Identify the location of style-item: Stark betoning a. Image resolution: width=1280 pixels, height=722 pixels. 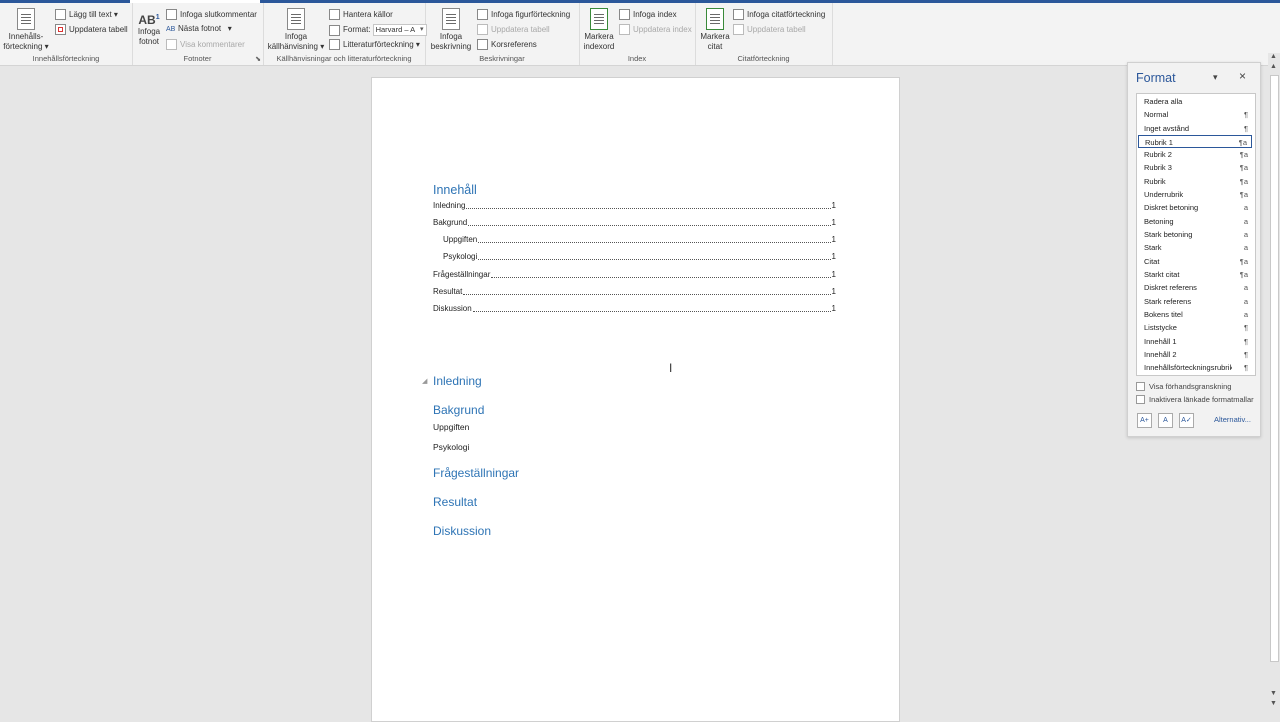
(1195, 234).